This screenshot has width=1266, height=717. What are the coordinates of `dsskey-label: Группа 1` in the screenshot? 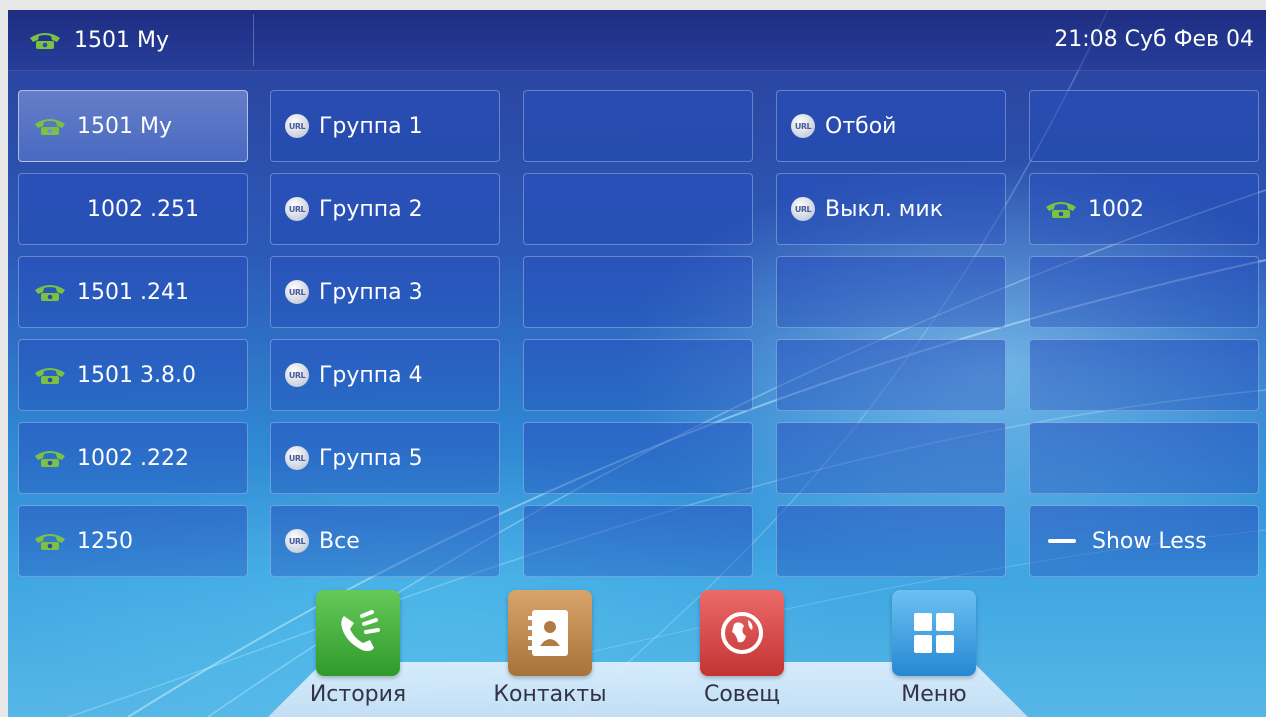 It's located at (371, 126).